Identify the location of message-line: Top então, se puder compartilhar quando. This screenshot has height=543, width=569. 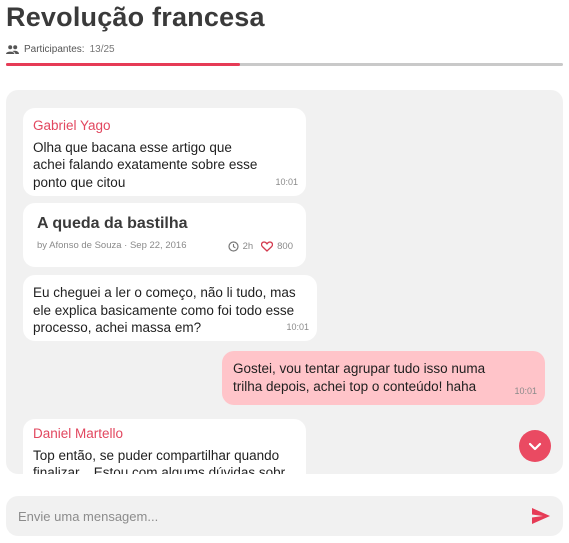
(156, 455).